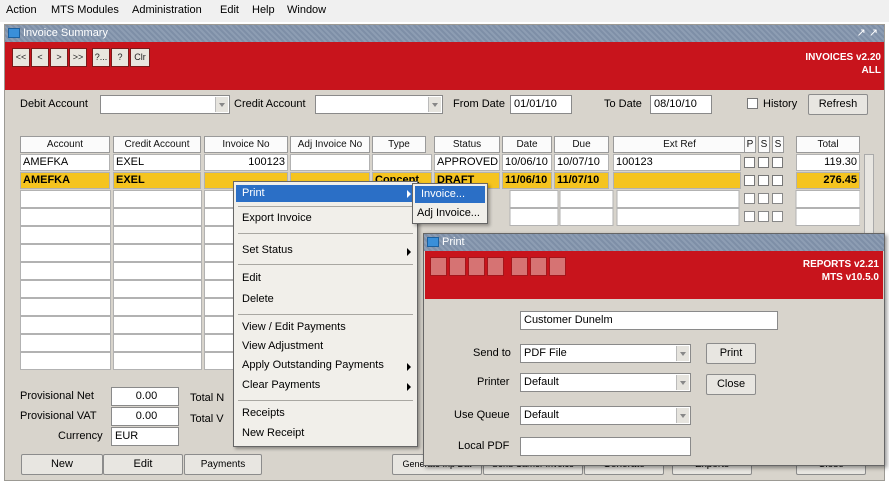  Describe the element at coordinates (325, 193) in the screenshot. I see `menu-item-print: Print` at that location.